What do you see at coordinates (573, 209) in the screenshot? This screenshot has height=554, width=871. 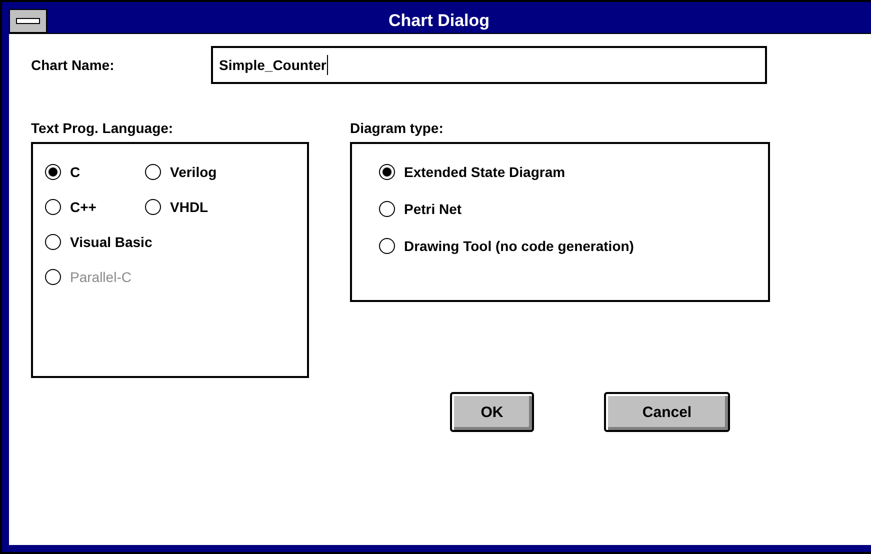 I see `radio-option: Petri Net` at bounding box center [573, 209].